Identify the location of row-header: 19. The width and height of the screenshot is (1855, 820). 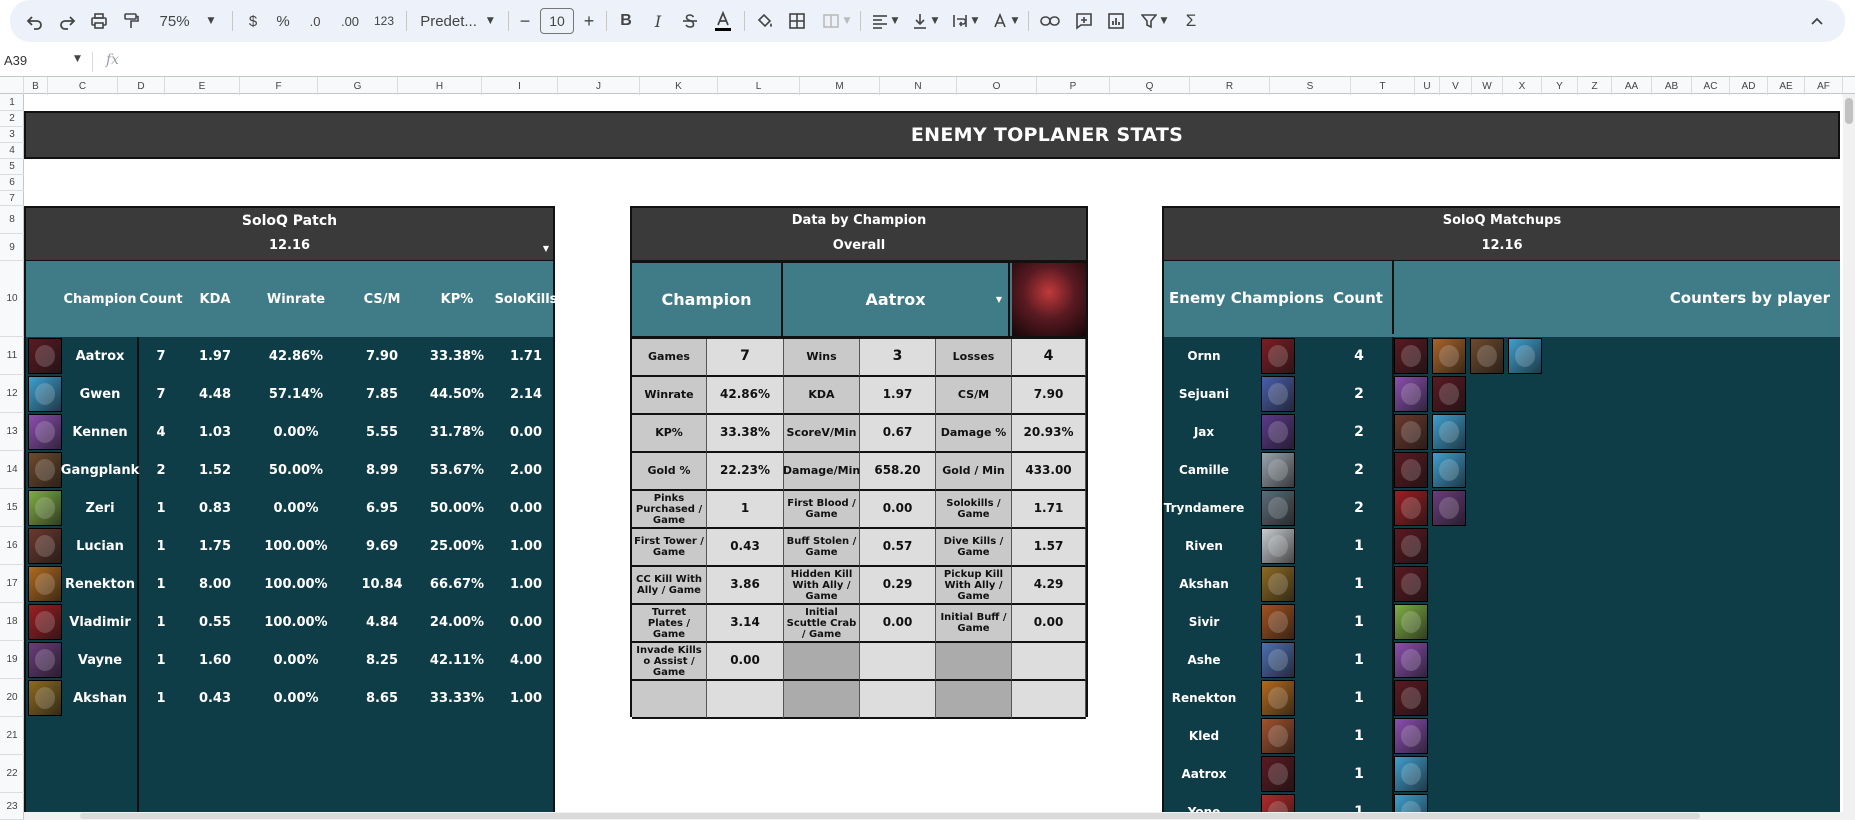
(12, 660).